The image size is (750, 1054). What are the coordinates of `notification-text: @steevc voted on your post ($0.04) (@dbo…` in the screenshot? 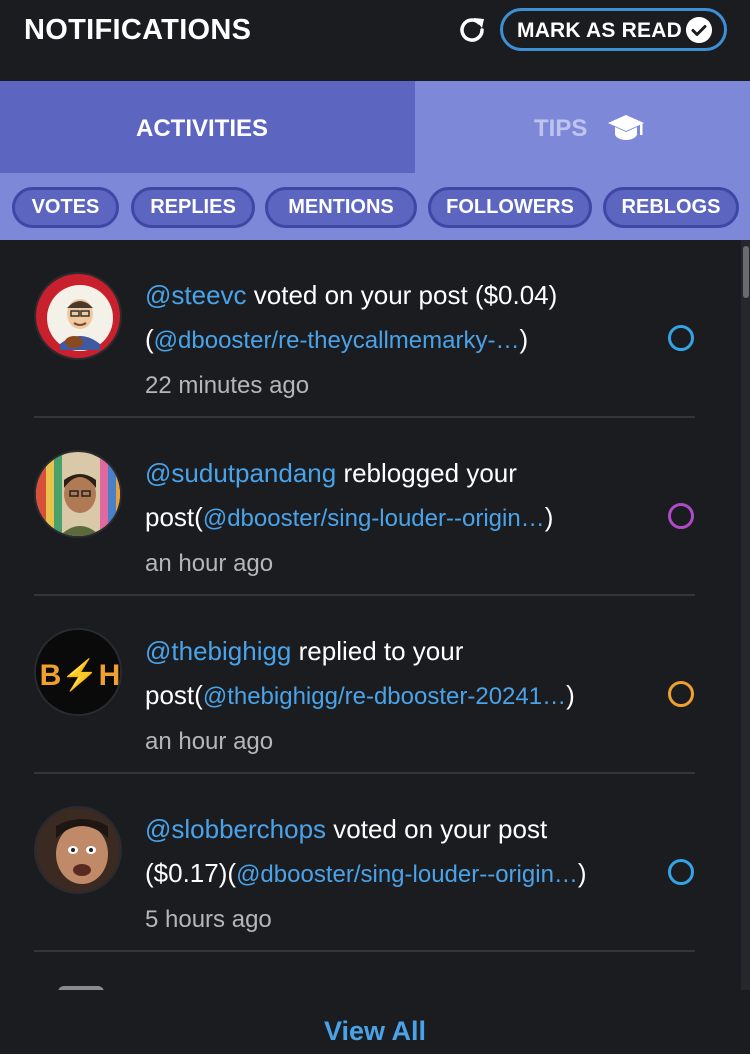 It's located at (390, 341).